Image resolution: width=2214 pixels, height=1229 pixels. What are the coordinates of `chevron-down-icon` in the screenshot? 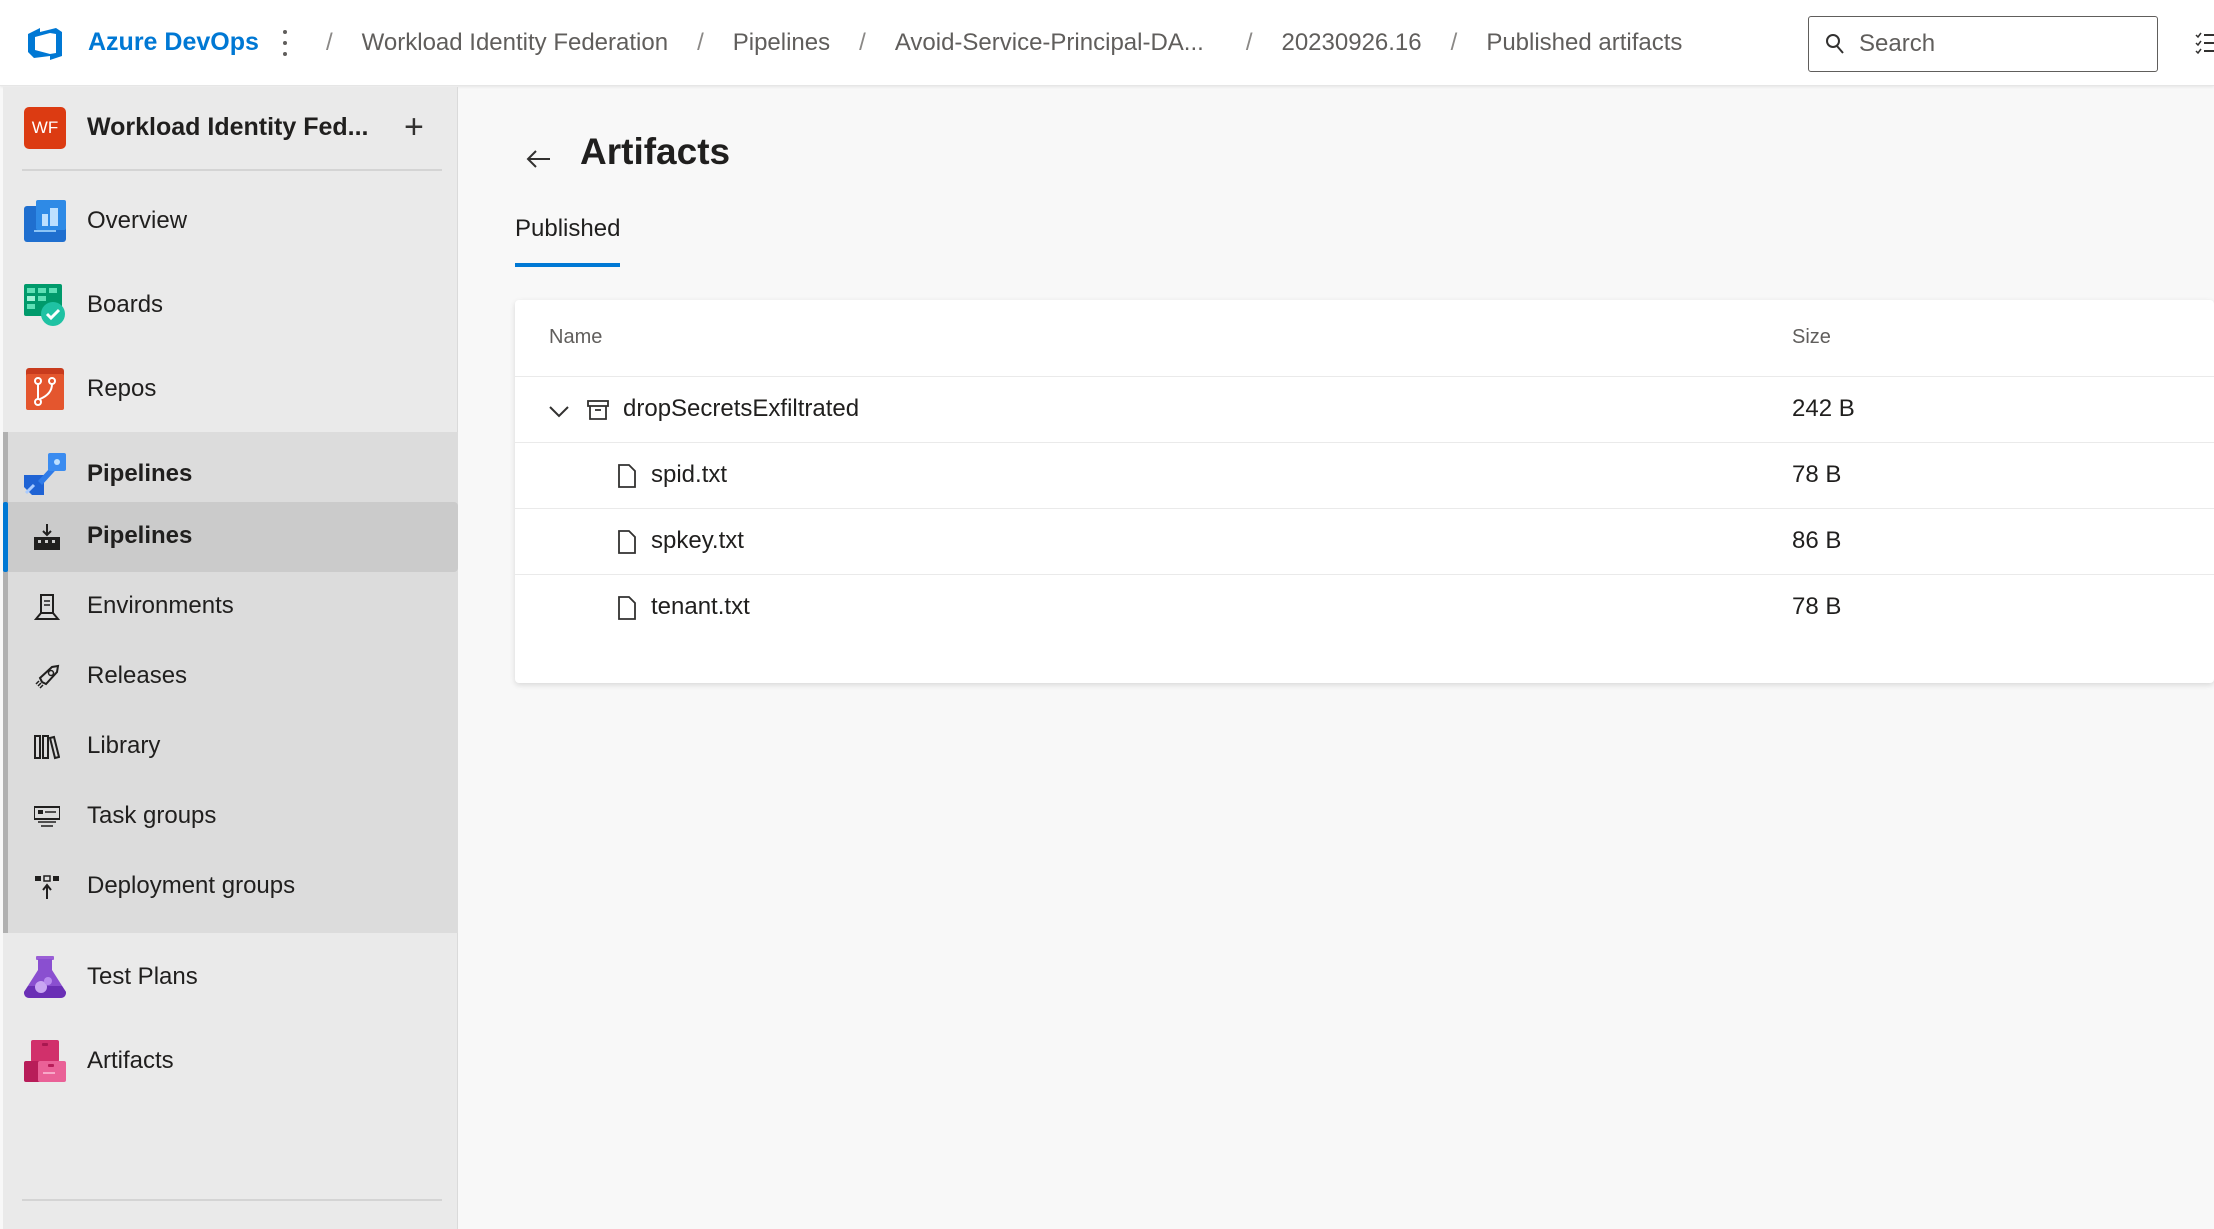 It's located at (559, 411).